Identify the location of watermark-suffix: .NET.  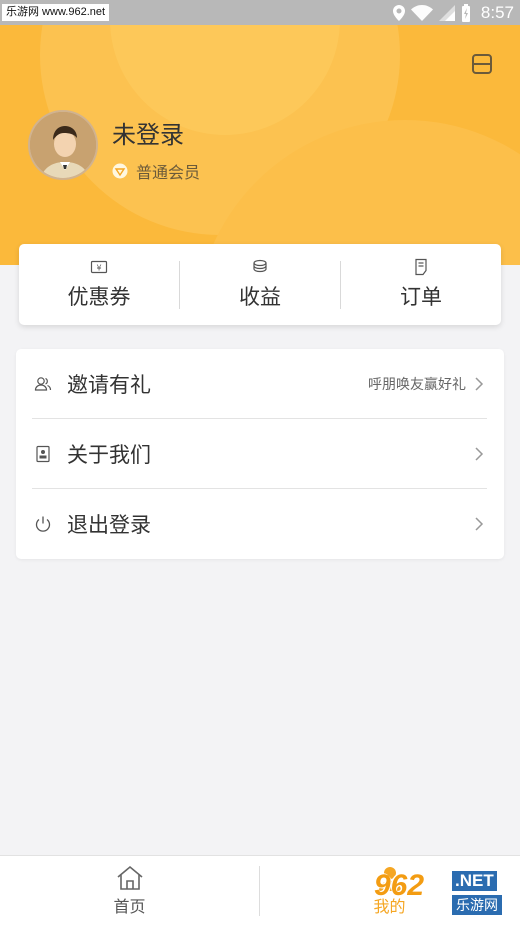
(474, 881).